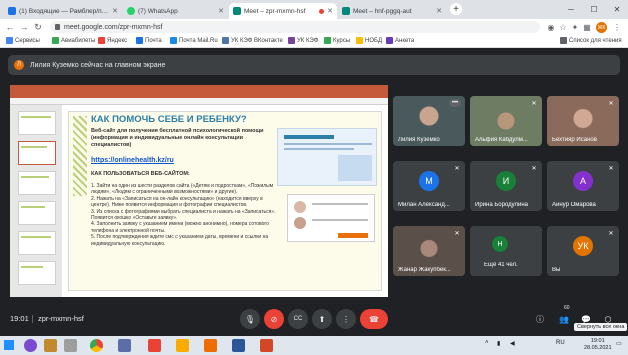 This screenshot has width=628, height=355. Describe the element at coordinates (50, 345) in the screenshot. I see `file-explorer-icon` at that location.